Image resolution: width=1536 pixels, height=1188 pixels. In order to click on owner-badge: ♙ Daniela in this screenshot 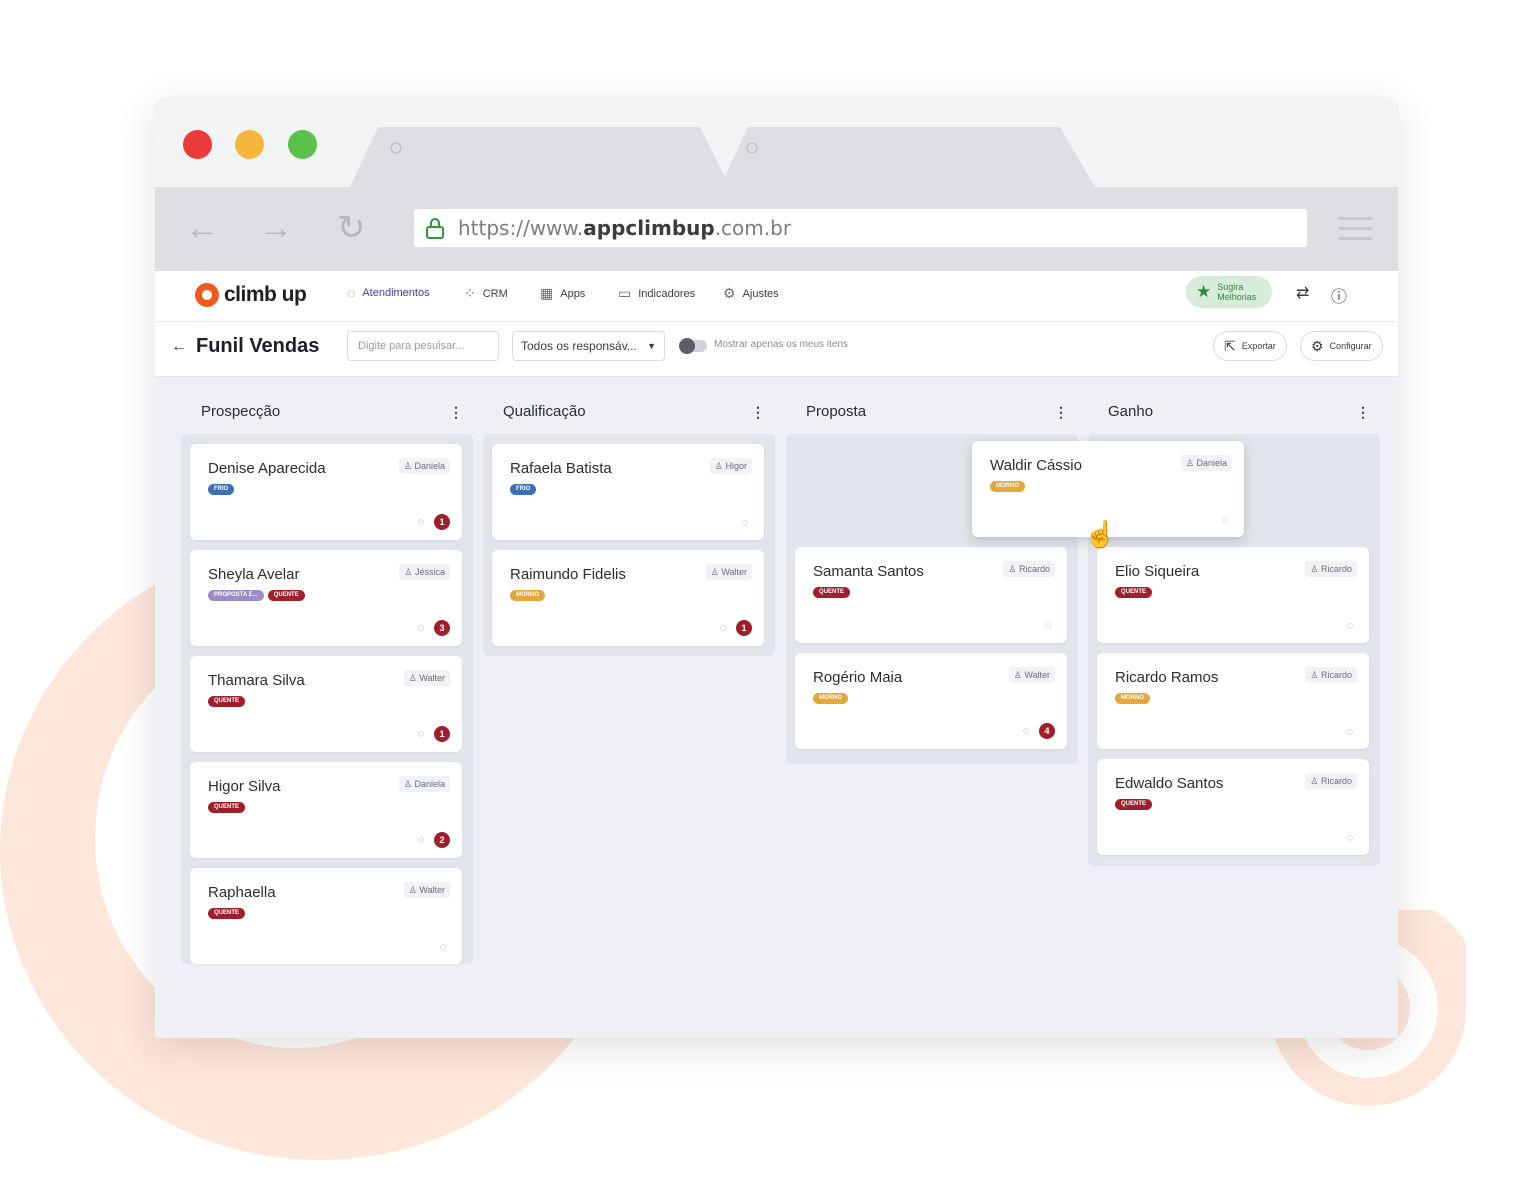, I will do `click(1206, 463)`.